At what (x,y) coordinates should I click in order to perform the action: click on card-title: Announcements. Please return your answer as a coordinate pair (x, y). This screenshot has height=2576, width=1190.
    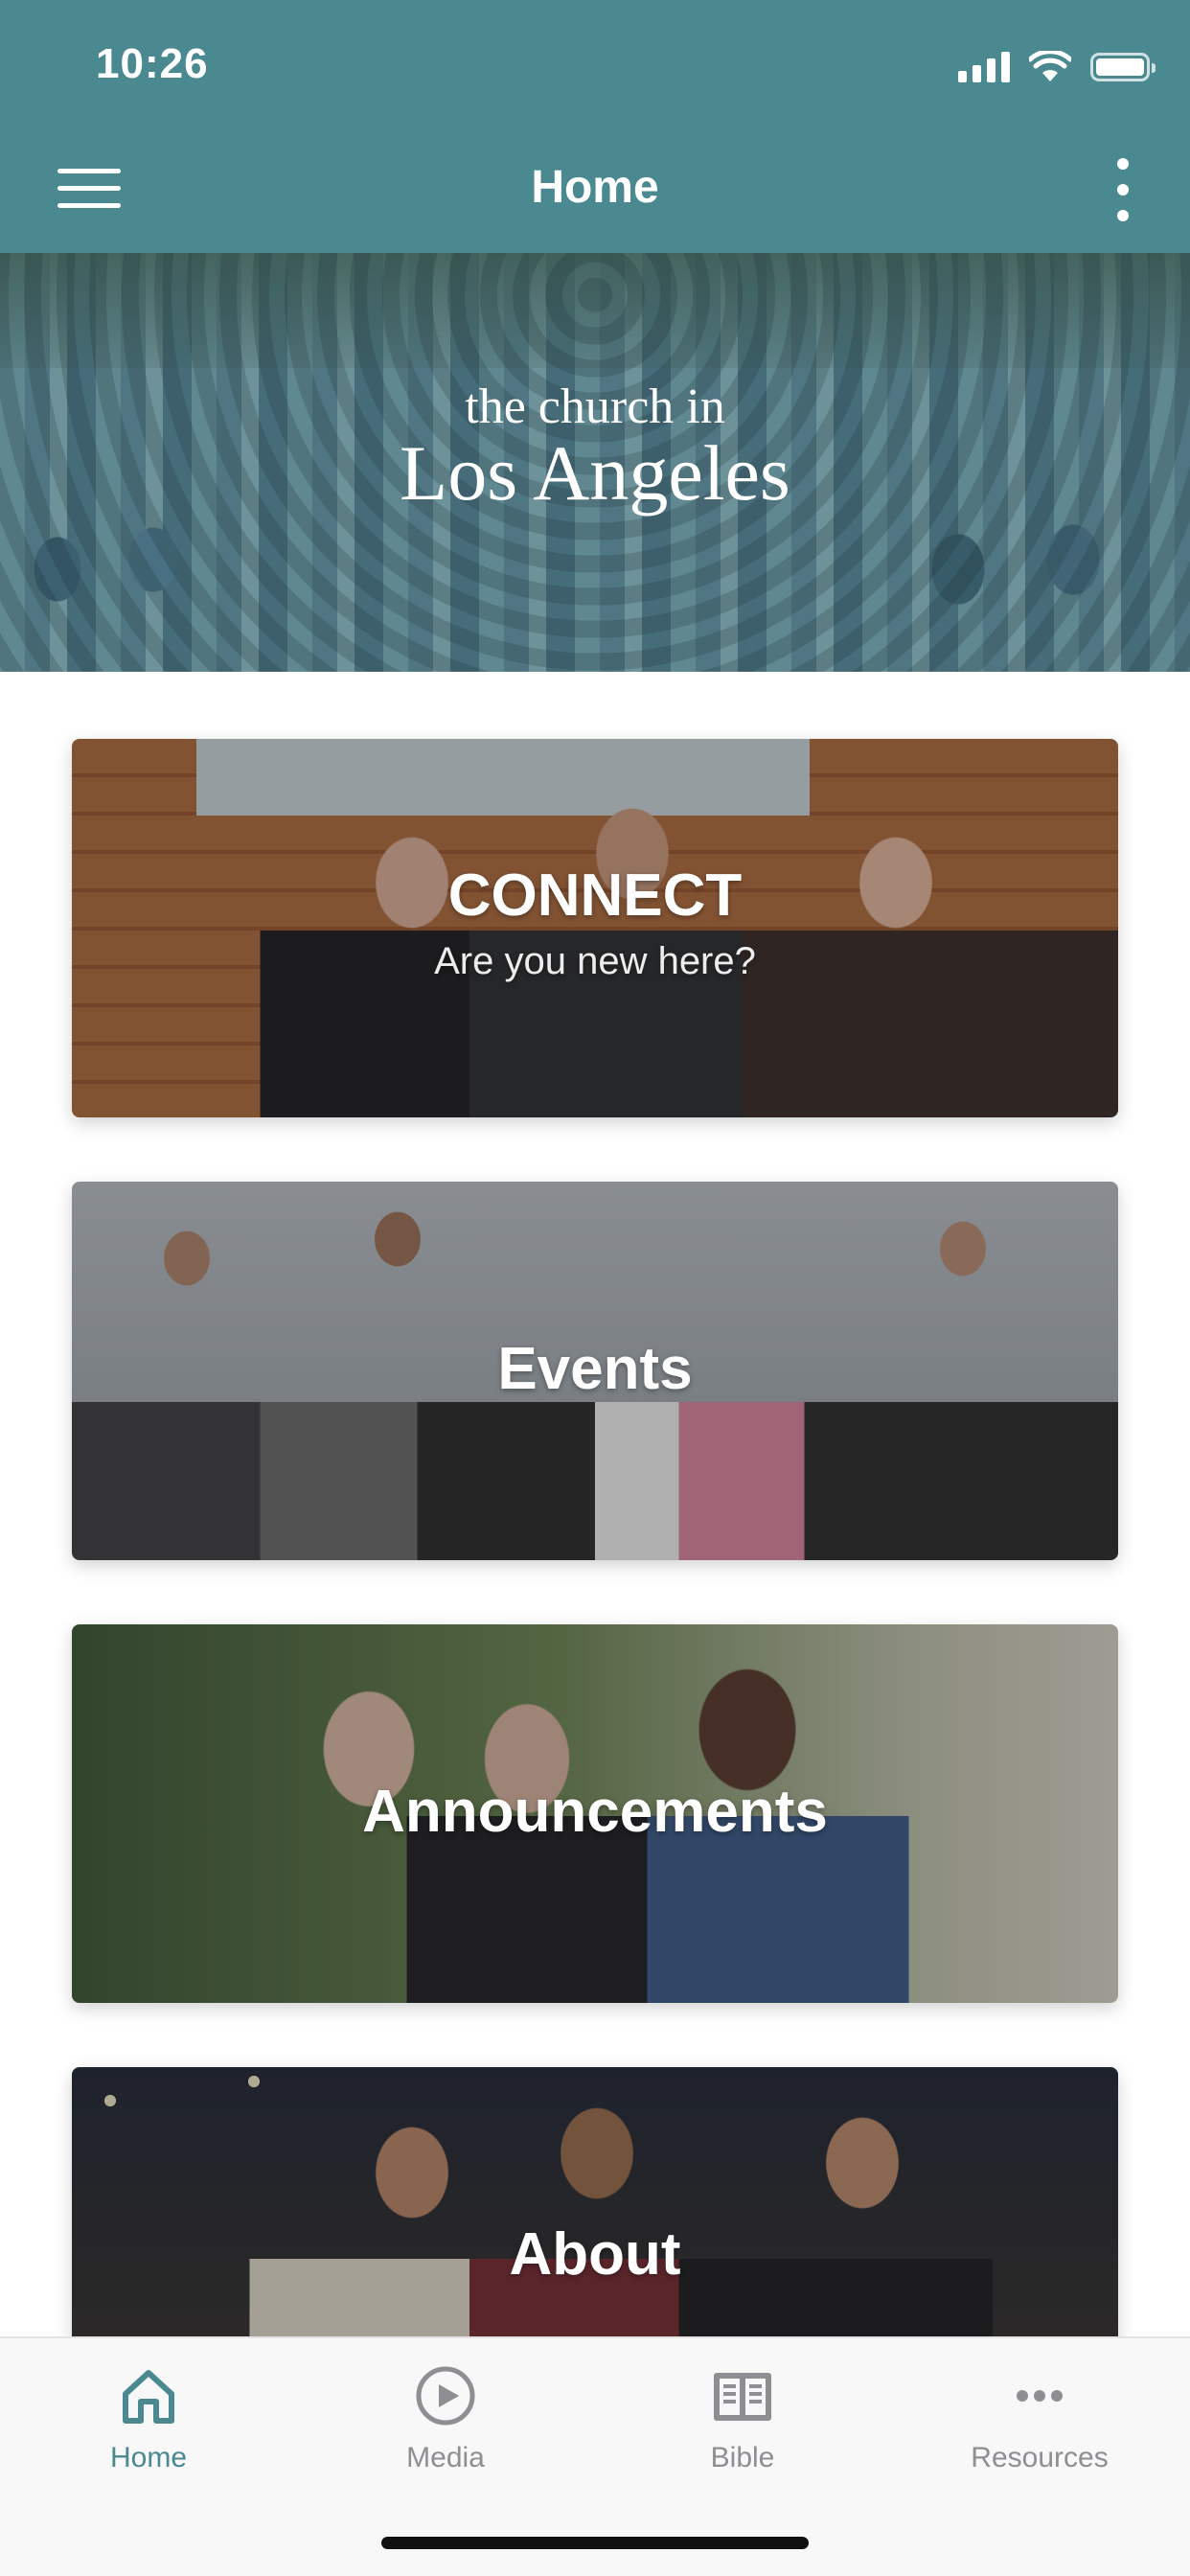
    Looking at the image, I should click on (595, 1812).